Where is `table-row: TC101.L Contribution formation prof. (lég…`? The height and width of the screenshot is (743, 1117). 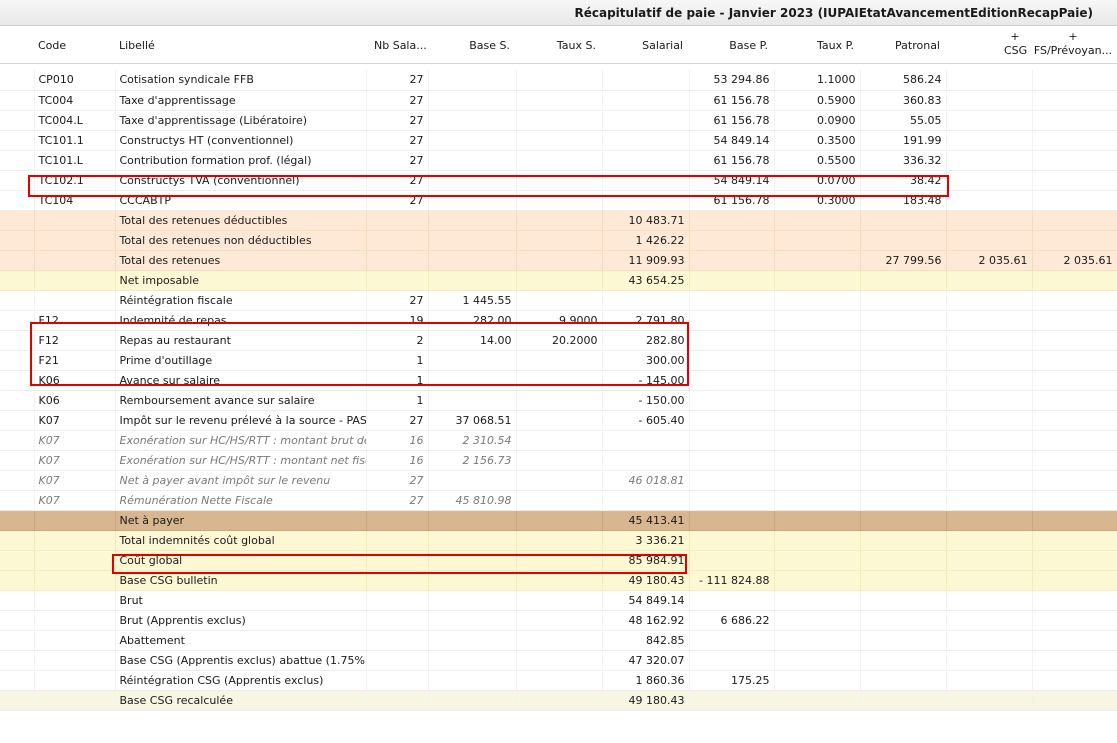
table-row: TC101.L Contribution formation prof. (lég… is located at coordinates (558, 160).